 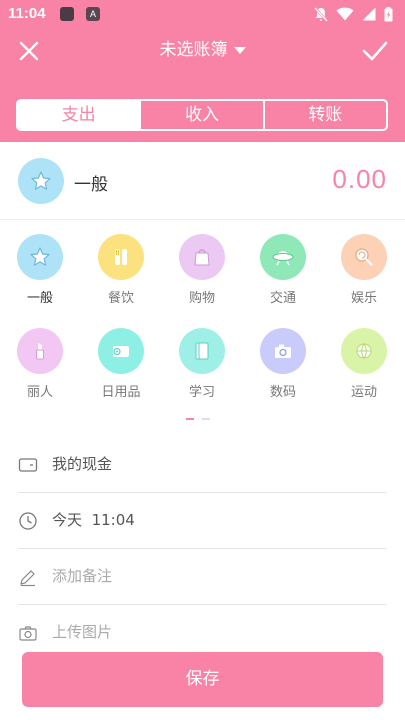 I want to click on battery-icon, so click(x=388, y=13).